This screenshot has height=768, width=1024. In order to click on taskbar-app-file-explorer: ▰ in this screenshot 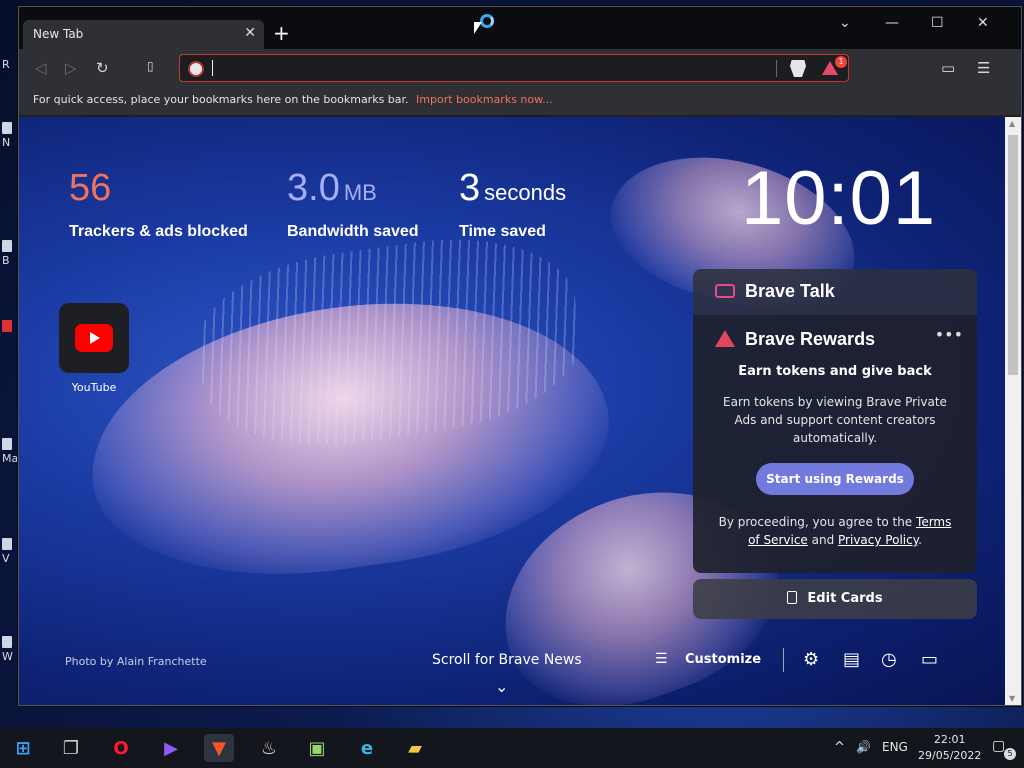, I will do `click(415, 748)`.